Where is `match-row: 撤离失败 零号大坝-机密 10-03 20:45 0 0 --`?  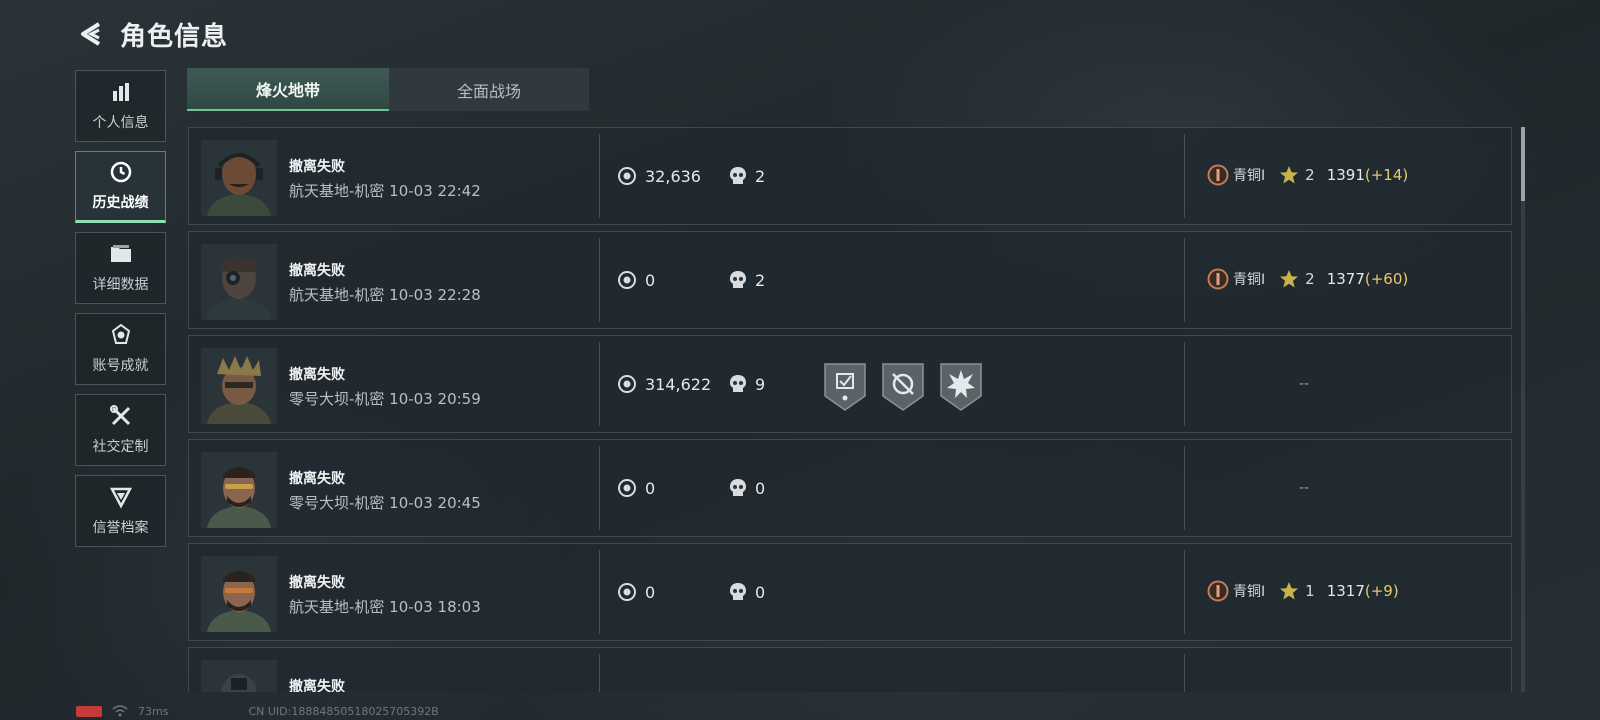
match-row: 撤离失败 零号大坝-机密 10-03 20:45 0 0 -- is located at coordinates (850, 488).